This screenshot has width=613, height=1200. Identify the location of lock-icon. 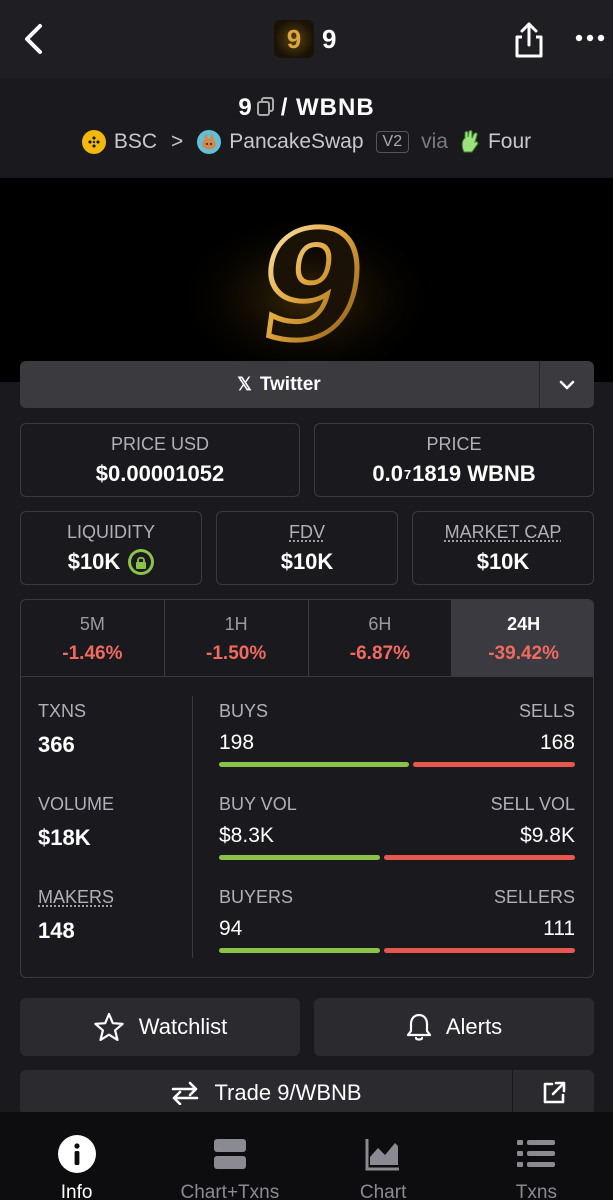
(141, 562).